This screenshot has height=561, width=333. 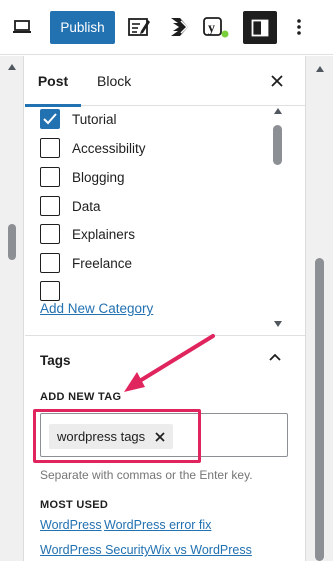 I want to click on sidebar-toggle-icon, so click(x=260, y=27).